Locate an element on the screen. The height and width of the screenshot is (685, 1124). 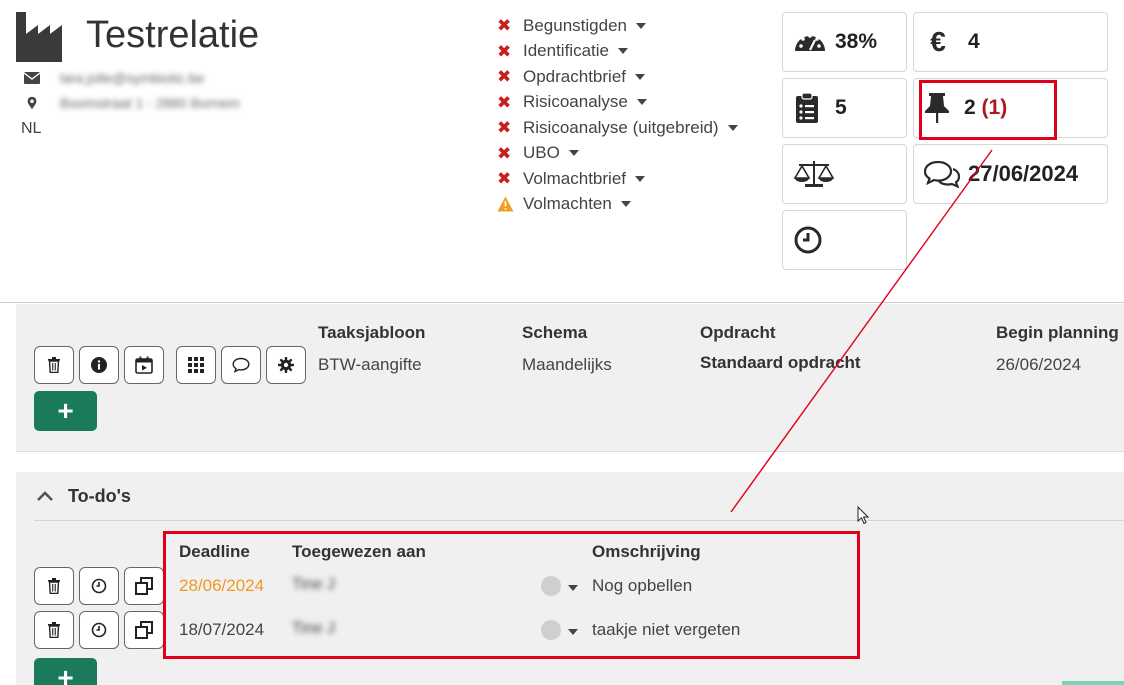
status-item-identificatie: ✖ Identificatie is located at coordinates (617, 52).